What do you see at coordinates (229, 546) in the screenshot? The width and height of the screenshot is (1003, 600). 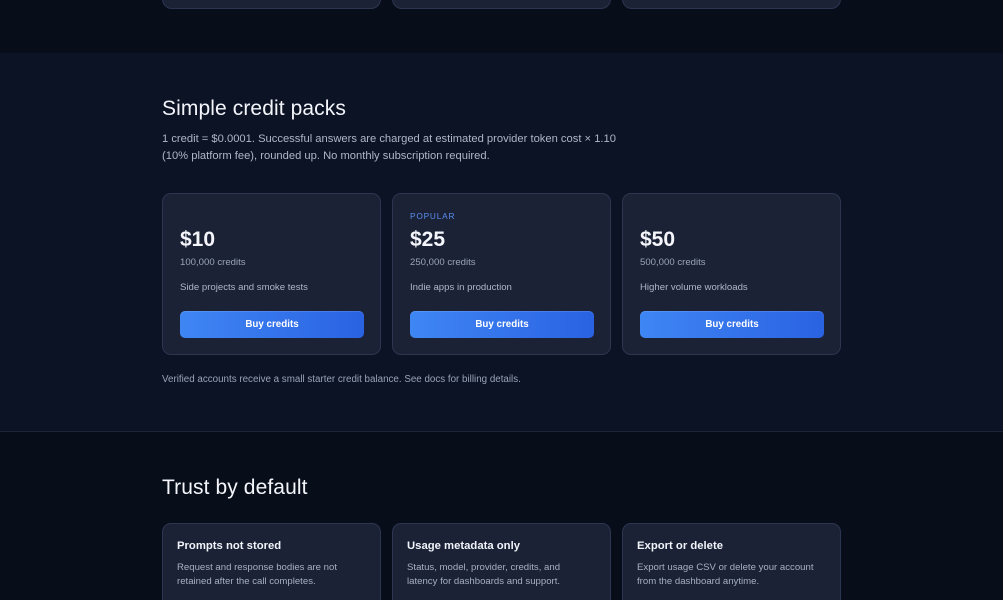 I see `trust-card-title: Prompts not stored` at bounding box center [229, 546].